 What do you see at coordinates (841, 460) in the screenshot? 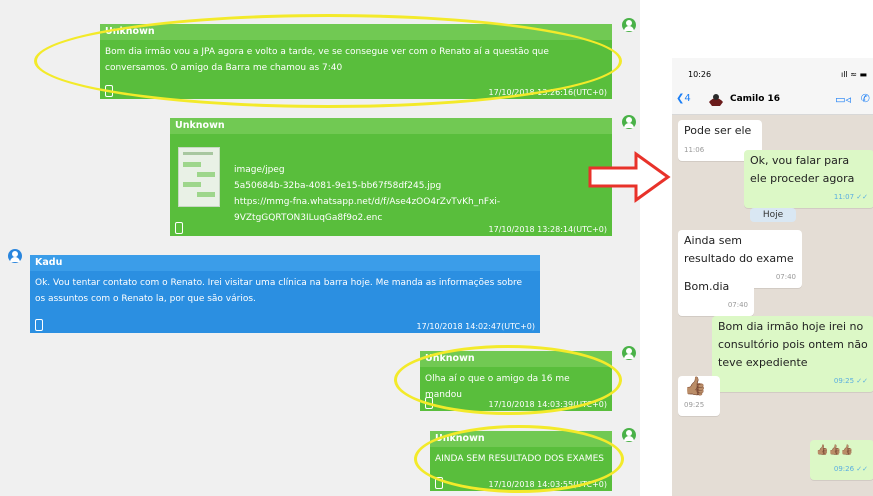
I see `outgoing-emoji-bubble: 👍🏽👍🏽👍🏽 09:26 ✓✓` at bounding box center [841, 460].